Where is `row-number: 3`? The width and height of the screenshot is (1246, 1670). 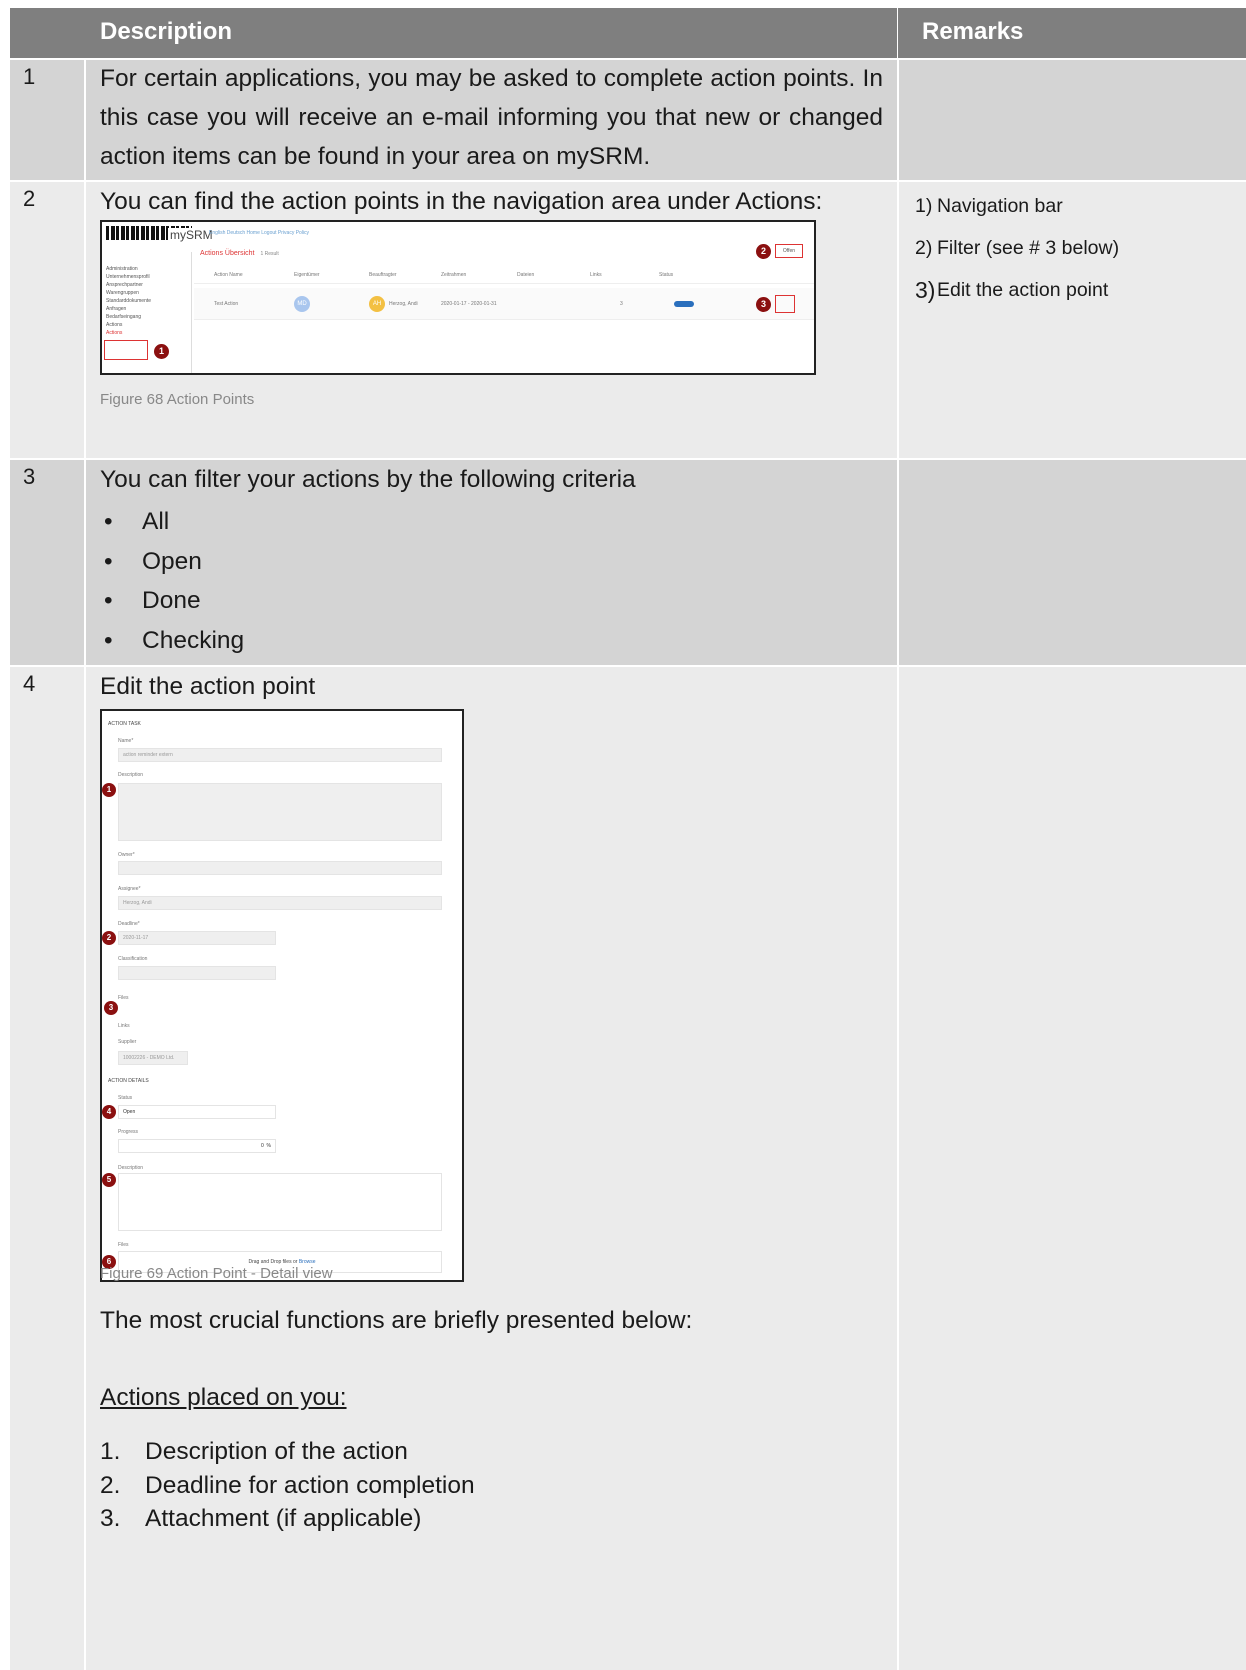 row-number: 3 is located at coordinates (47, 562).